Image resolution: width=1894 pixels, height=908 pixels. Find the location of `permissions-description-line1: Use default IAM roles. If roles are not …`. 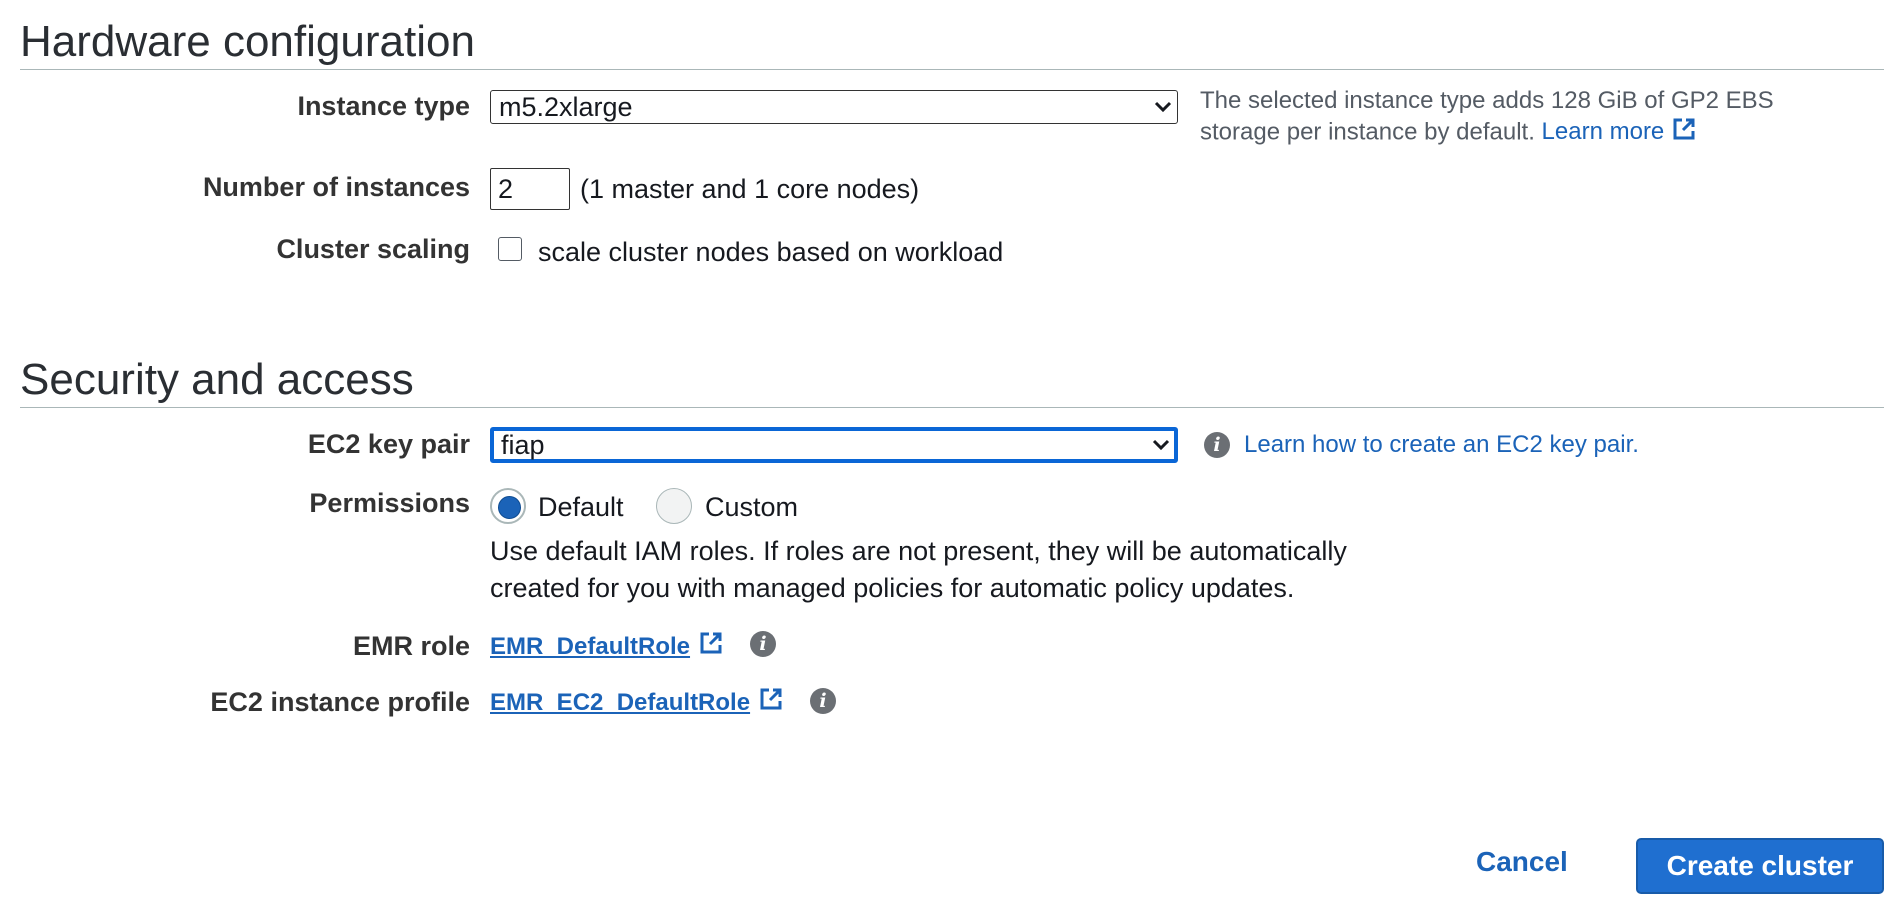

permissions-description-line1: Use default IAM roles. If roles are not … is located at coordinates (918, 551).